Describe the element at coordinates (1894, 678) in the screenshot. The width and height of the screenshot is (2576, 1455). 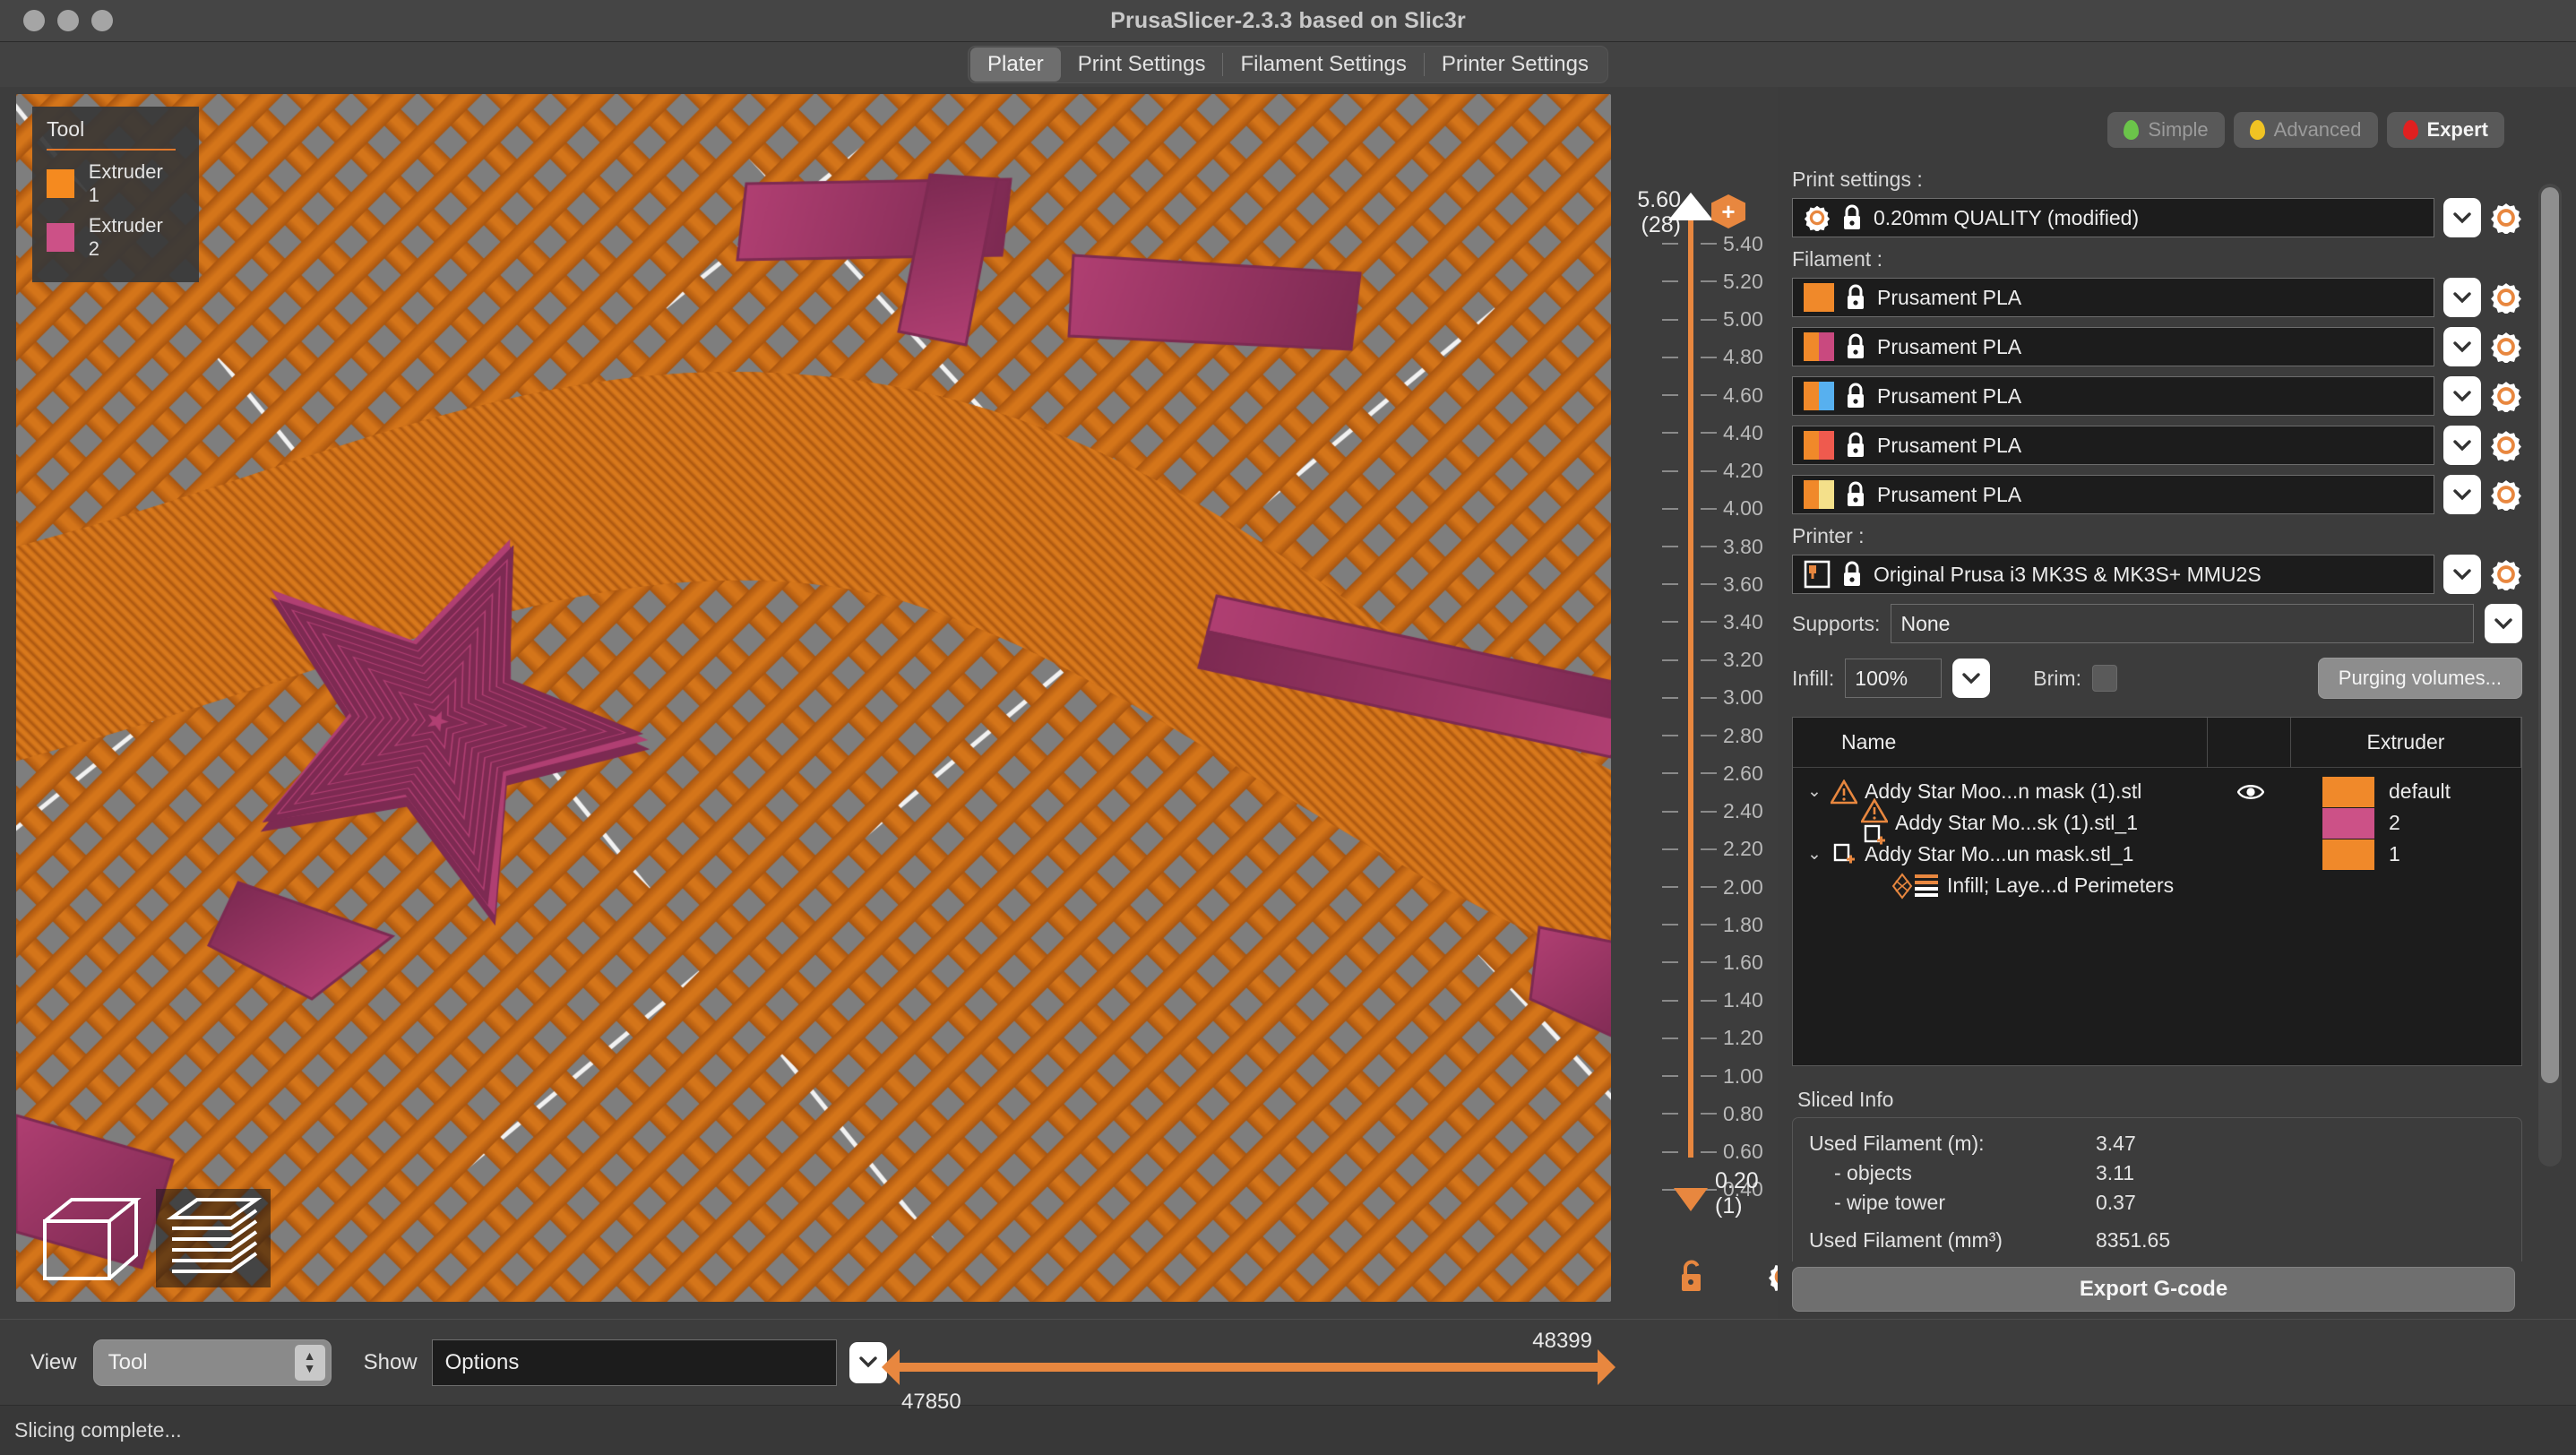
I see `infill-value: 100%` at that location.